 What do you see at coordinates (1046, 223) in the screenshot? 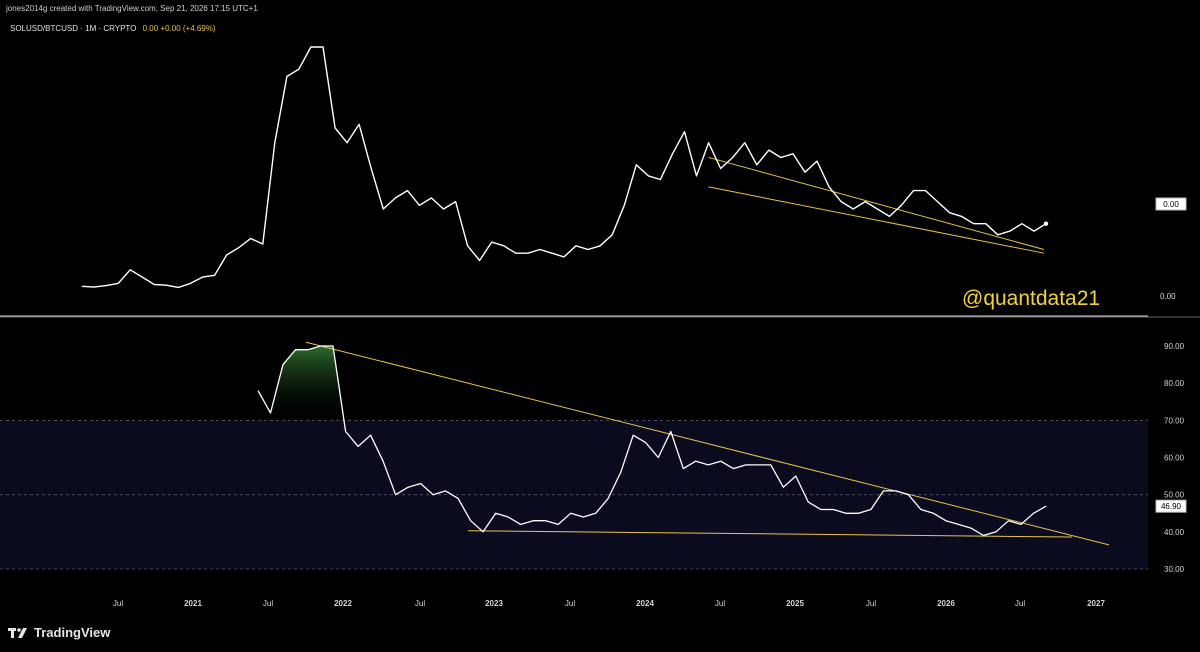
I see `price-last-point` at bounding box center [1046, 223].